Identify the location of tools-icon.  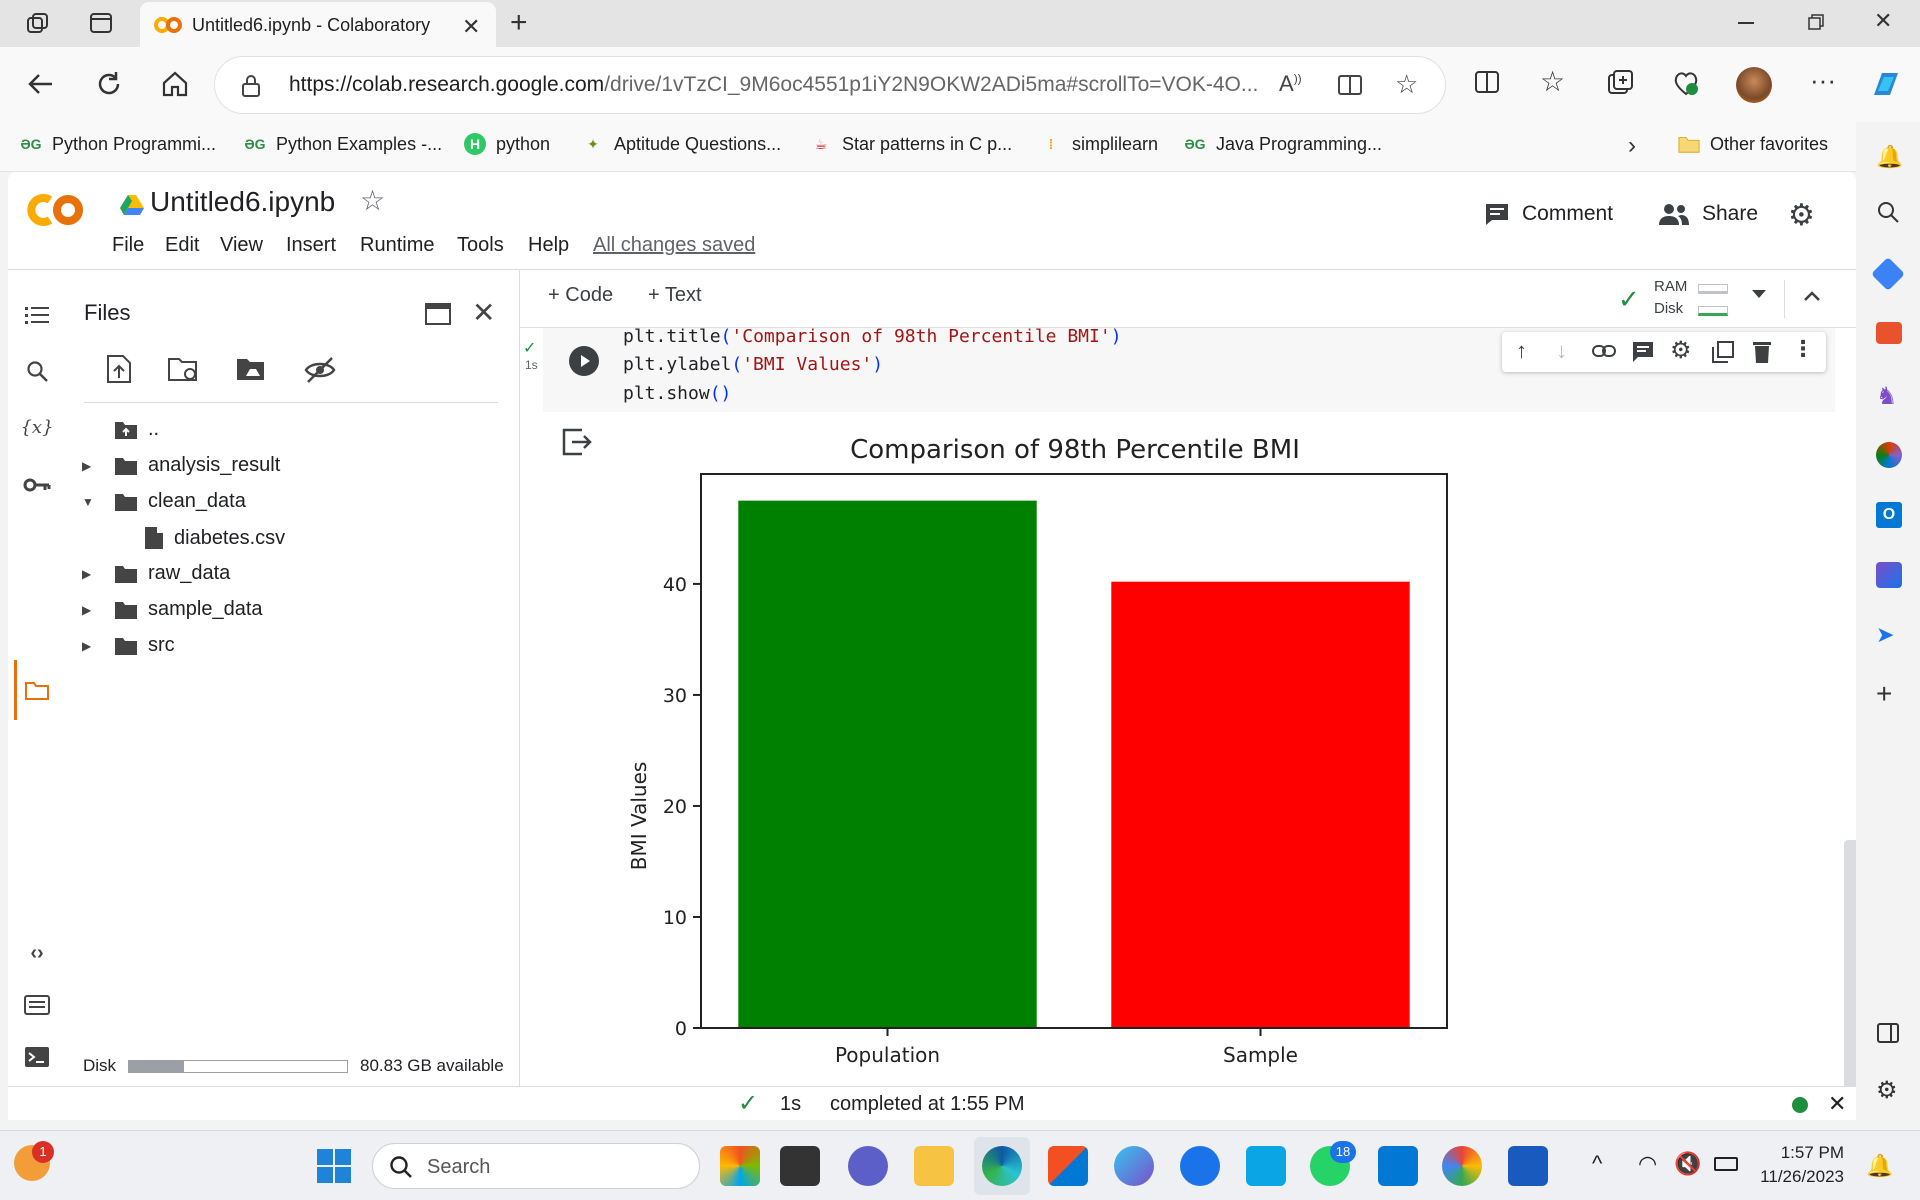
(1889, 333).